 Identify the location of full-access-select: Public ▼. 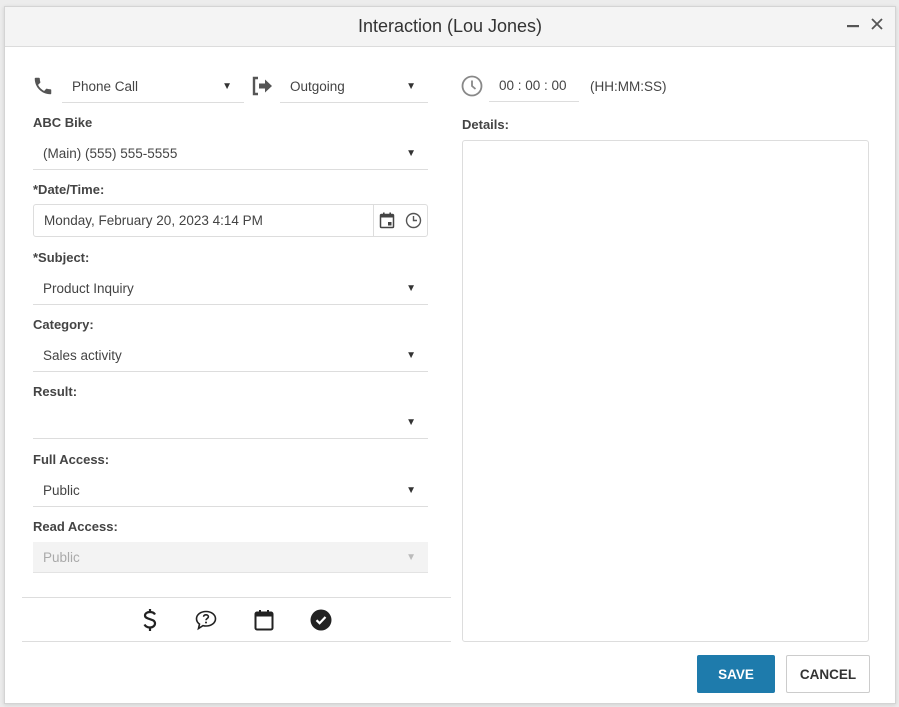
(230, 490).